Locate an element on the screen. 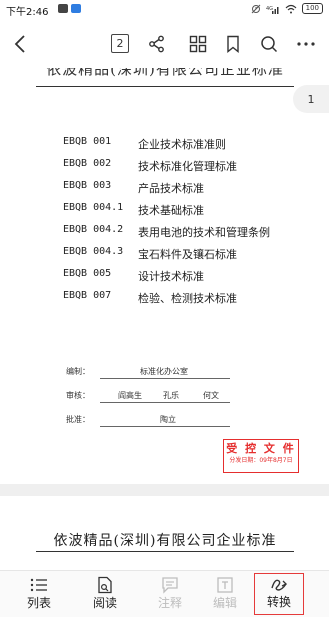  back-button is located at coordinates (20, 44).